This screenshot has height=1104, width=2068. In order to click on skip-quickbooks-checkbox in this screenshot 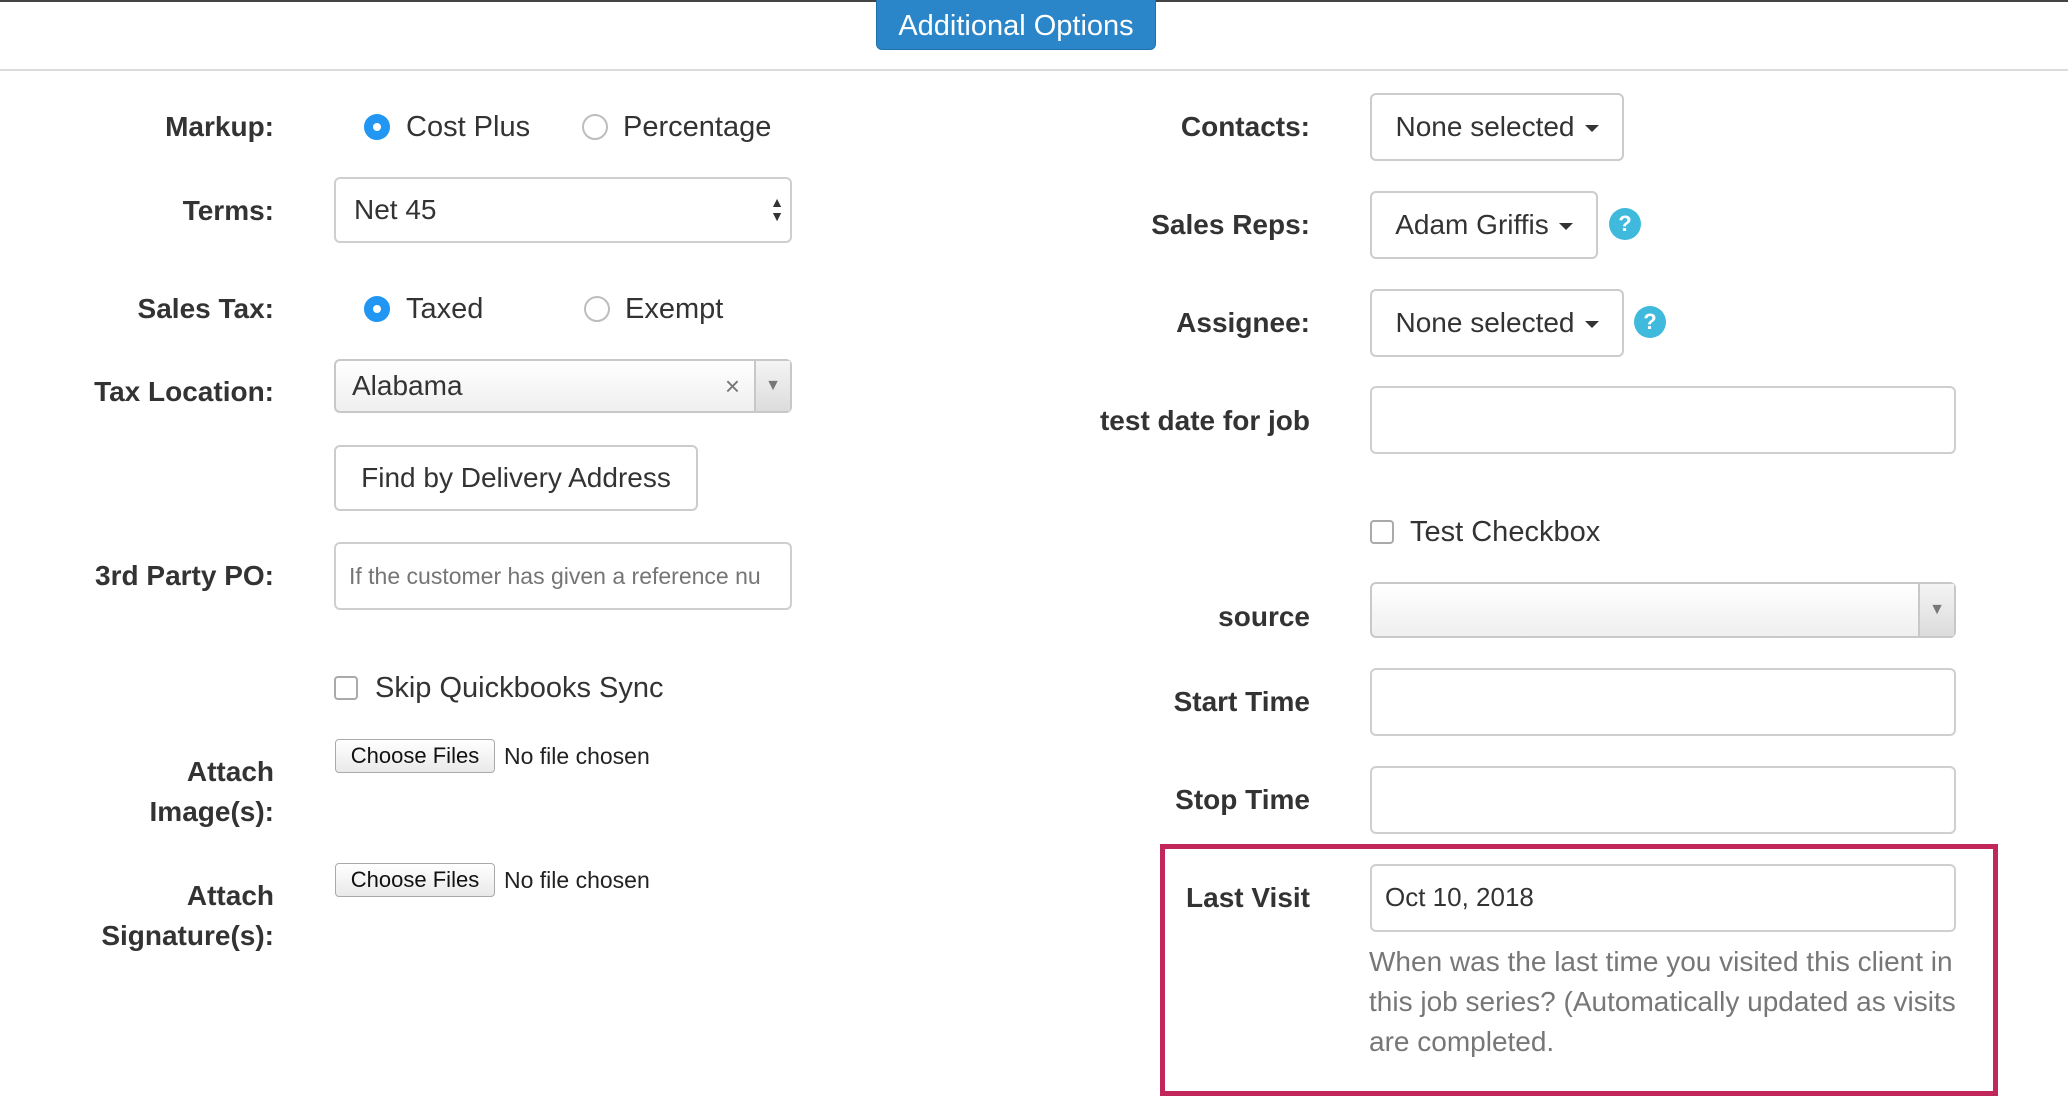, I will do `click(346, 688)`.